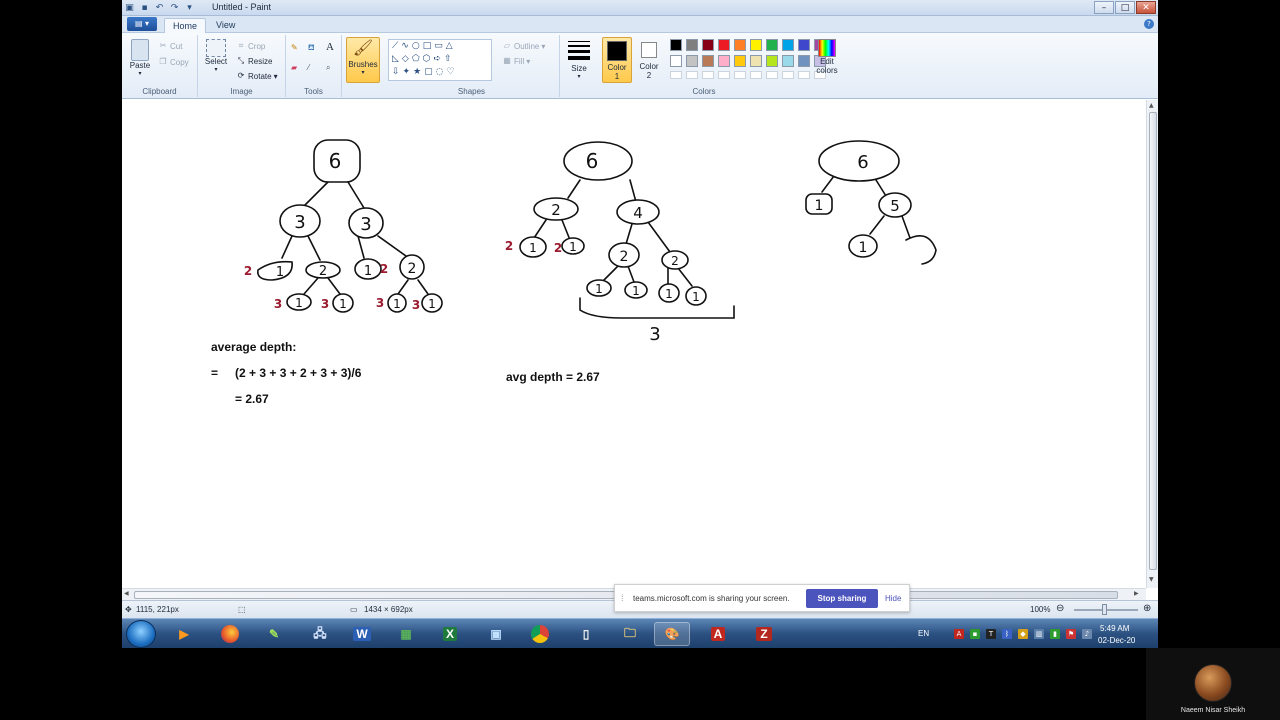 The height and width of the screenshot is (720, 1280). I want to click on network-icon: ▥, so click(1039, 634).